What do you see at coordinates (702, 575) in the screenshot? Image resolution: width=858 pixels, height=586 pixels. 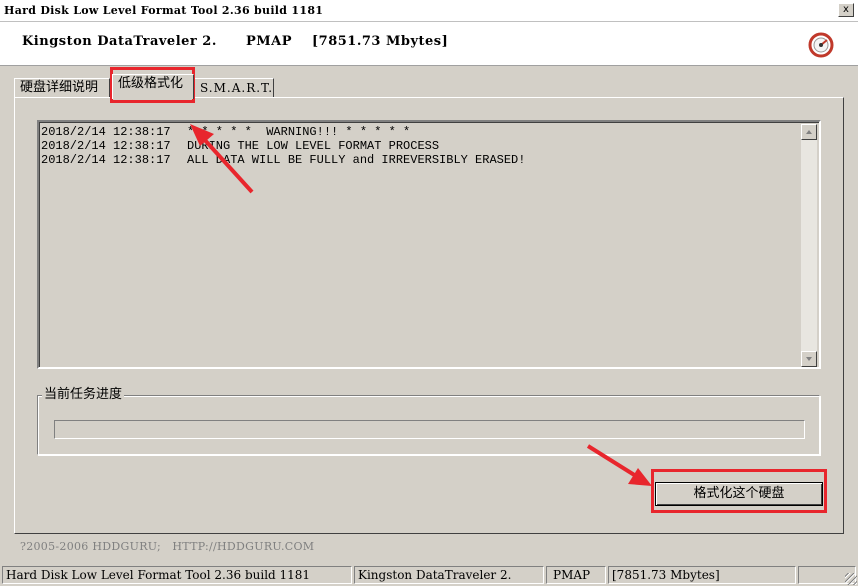 I see `status-size: [7851.73 Mbytes]` at bounding box center [702, 575].